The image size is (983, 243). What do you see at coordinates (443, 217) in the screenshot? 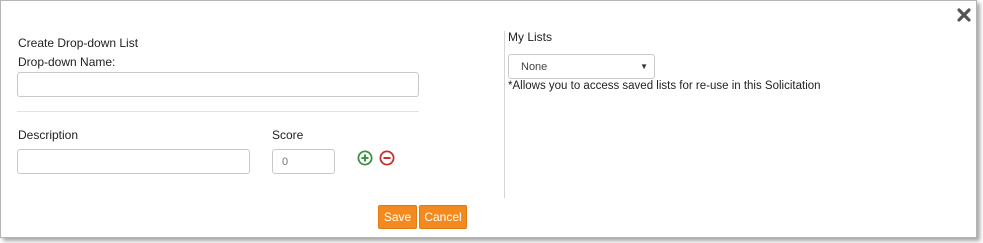
I see `cancel-button: Cancel` at bounding box center [443, 217].